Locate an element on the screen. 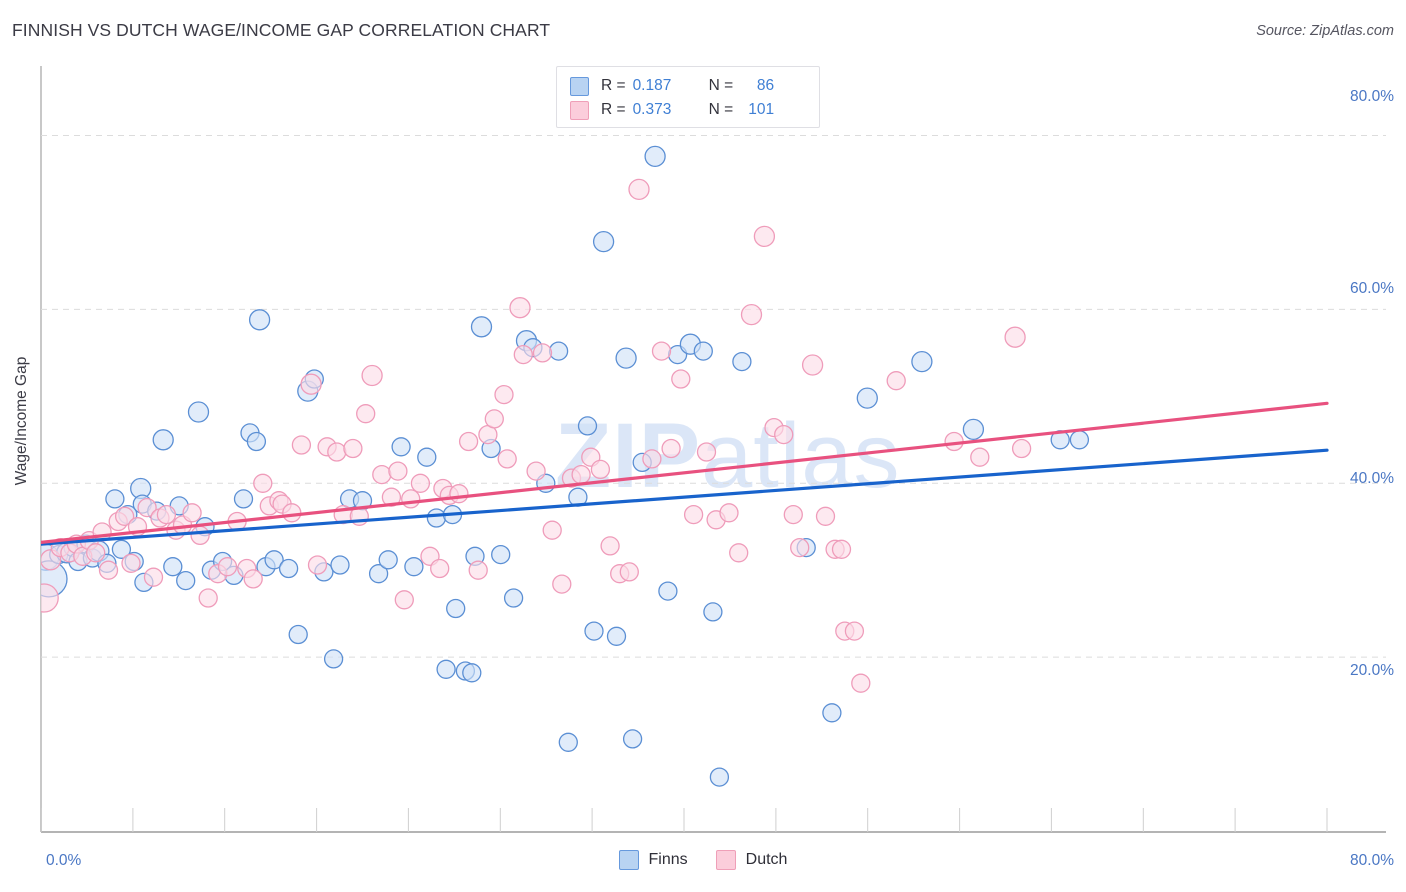 This screenshot has width=1406, height=892. dutch-n-value: 101 is located at coordinates (761, 109).